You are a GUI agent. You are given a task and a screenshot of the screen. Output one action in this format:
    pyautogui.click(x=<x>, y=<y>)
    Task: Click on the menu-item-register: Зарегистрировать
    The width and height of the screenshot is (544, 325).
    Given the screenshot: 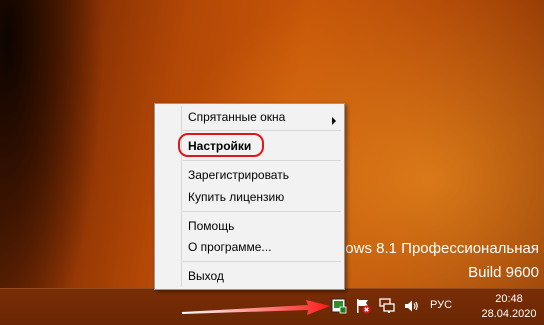 What is the action you would take?
    pyautogui.click(x=238, y=175)
    